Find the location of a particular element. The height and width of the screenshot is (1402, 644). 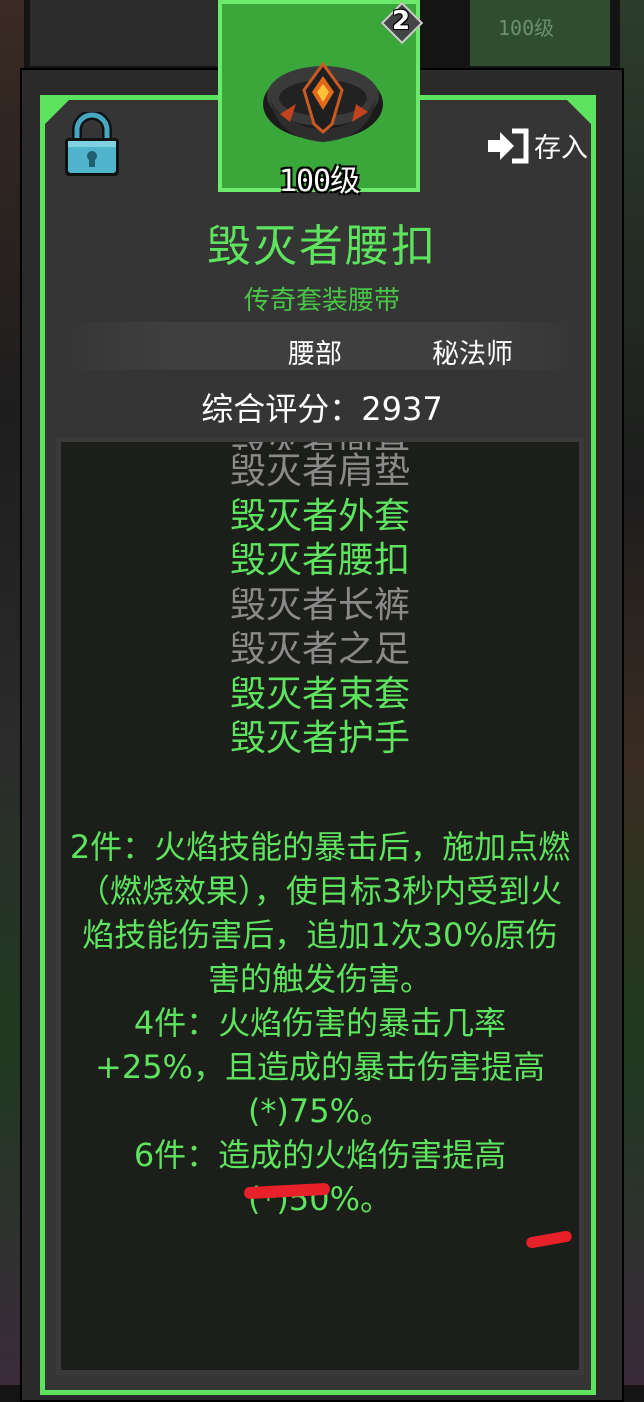

deposit-button: 存入 is located at coordinates (537, 145).